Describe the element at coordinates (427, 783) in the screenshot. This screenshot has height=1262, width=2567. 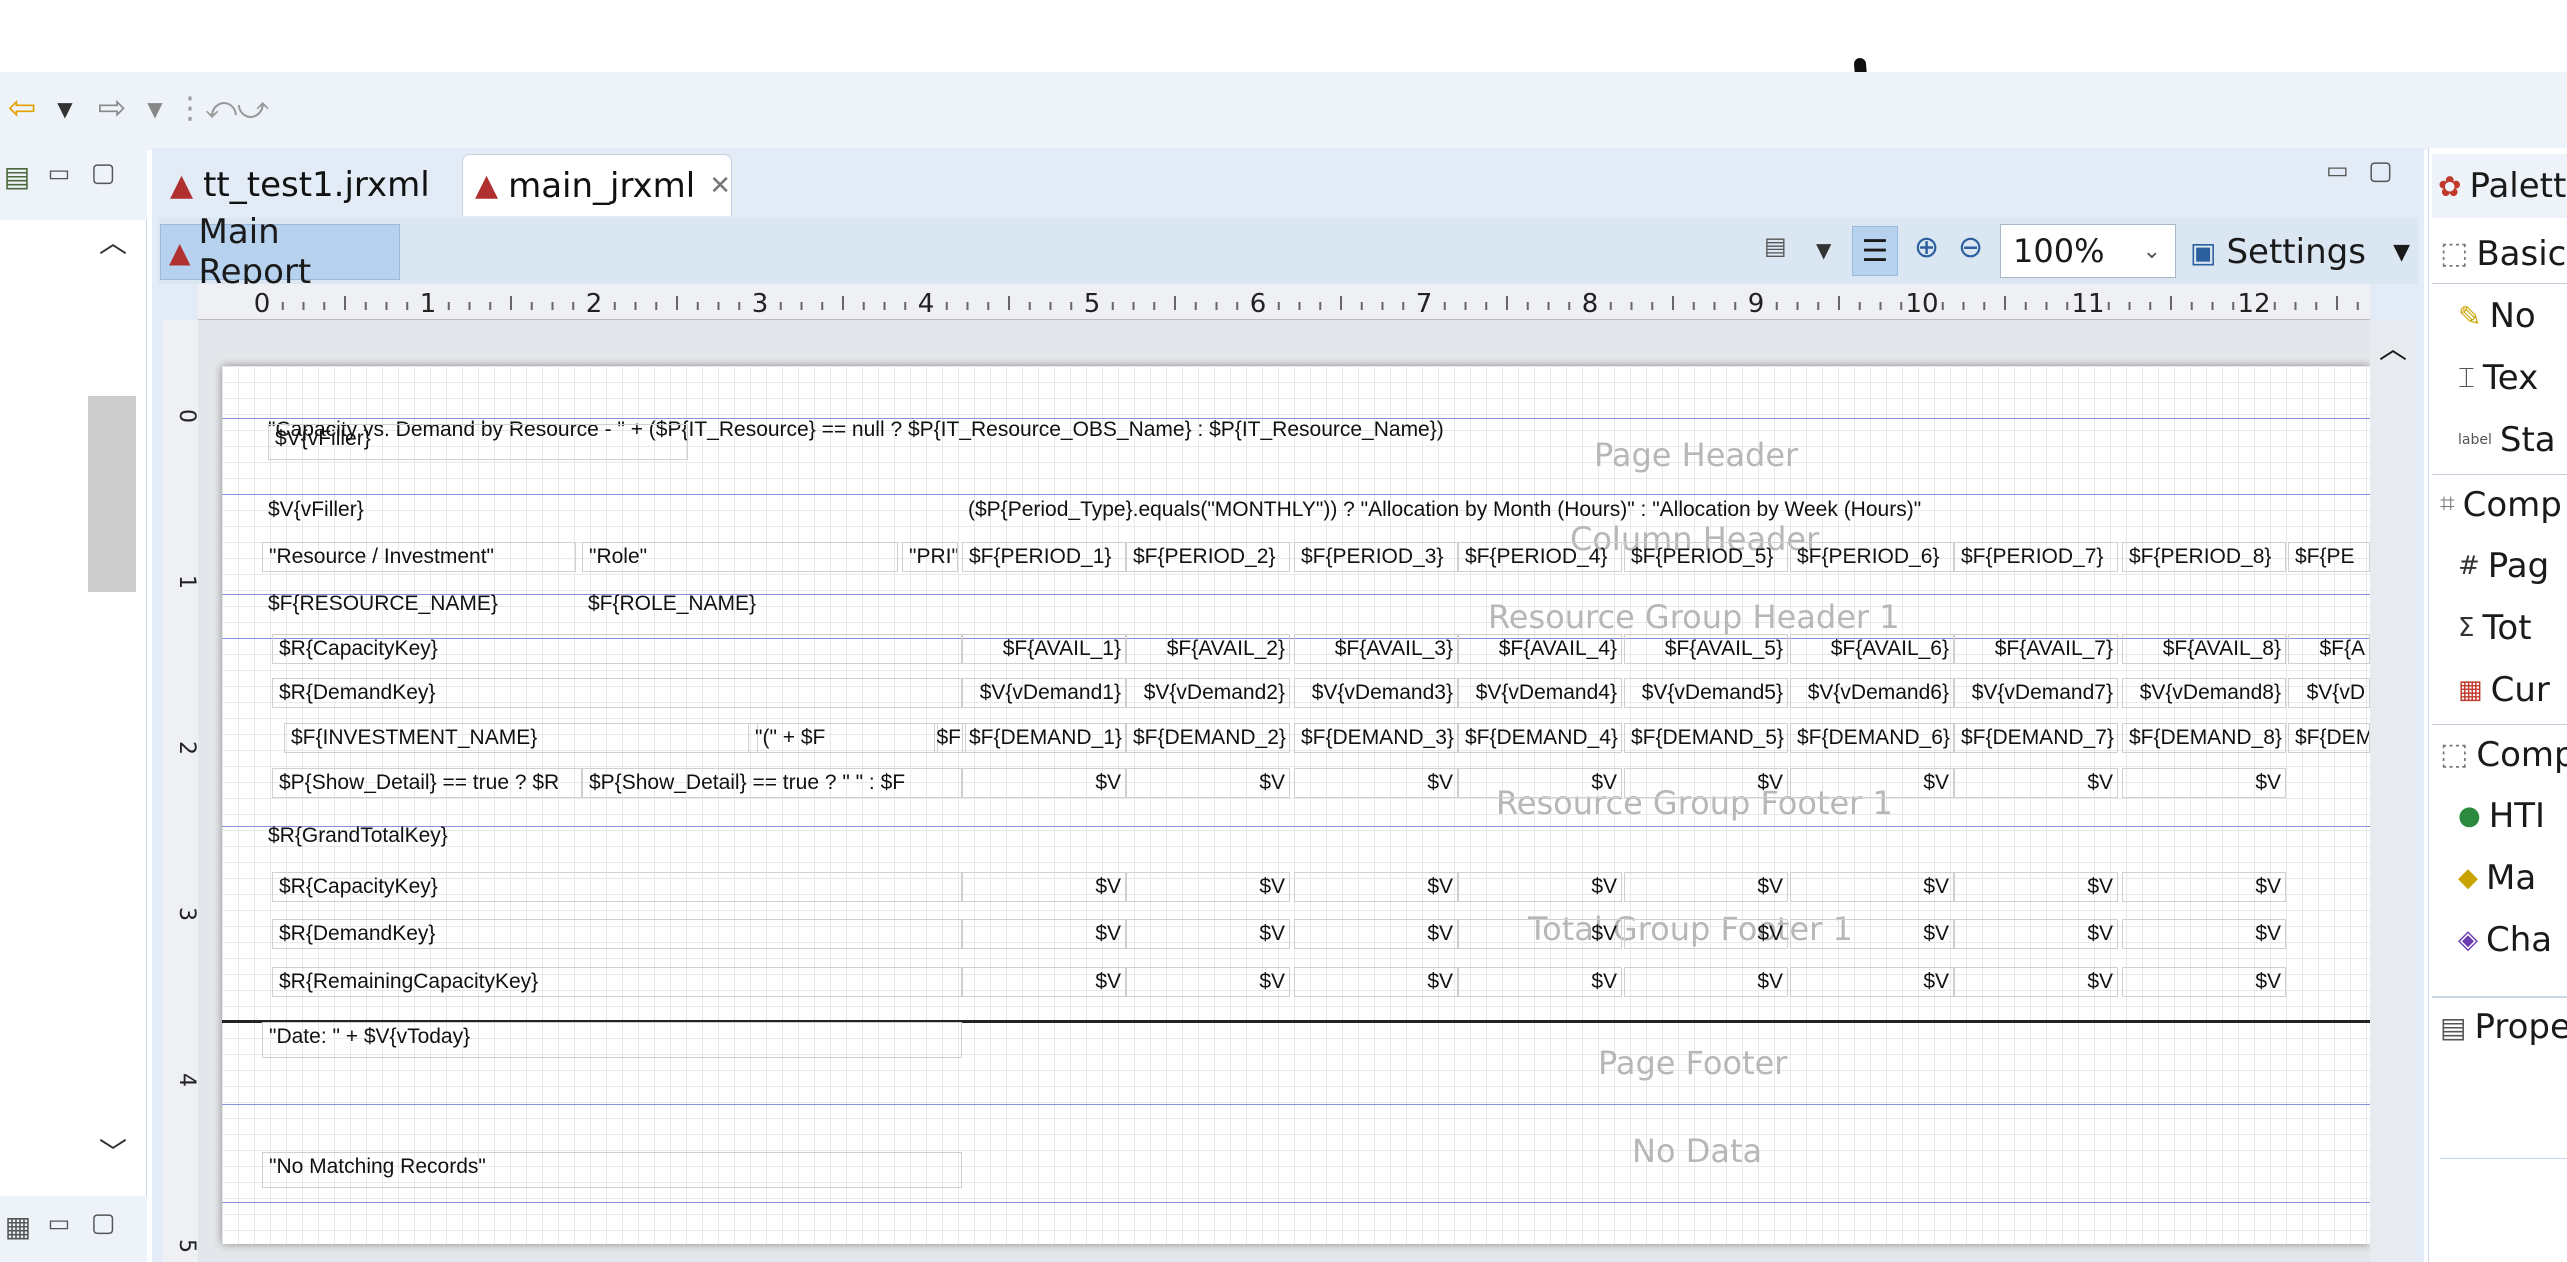
I see `show-detail-field-1: $P{Show_Detail} == true ? $R` at that location.